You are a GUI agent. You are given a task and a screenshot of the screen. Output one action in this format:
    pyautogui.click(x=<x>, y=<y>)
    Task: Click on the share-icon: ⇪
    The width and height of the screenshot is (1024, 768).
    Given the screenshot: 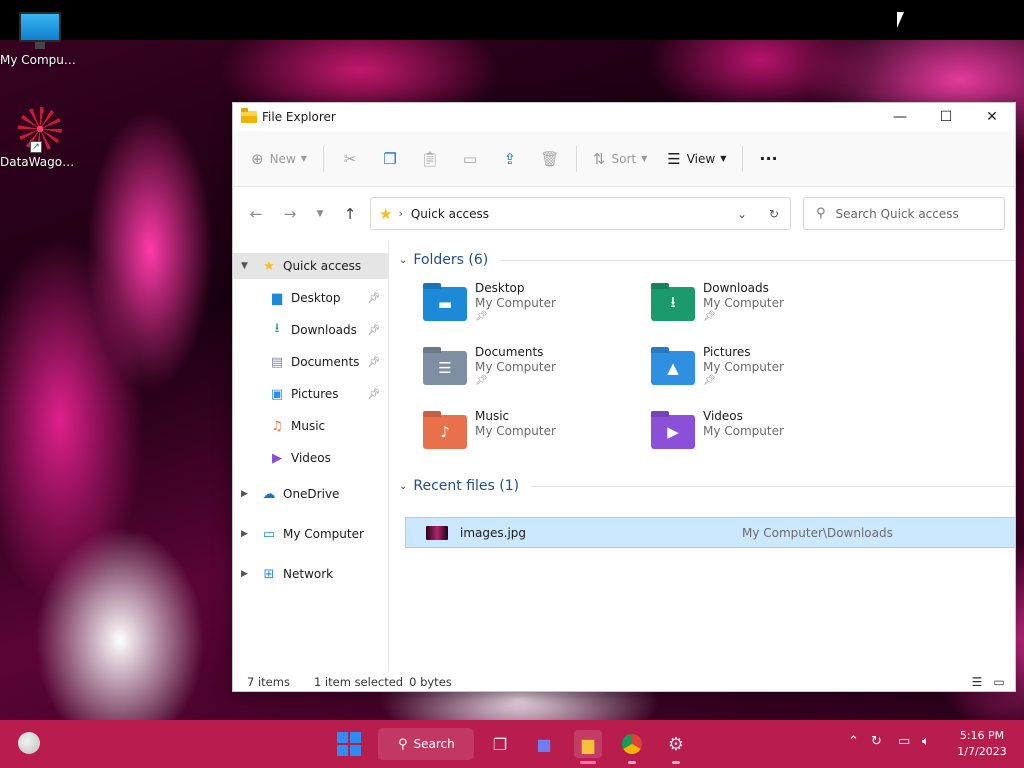 What is the action you would take?
    pyautogui.click(x=510, y=158)
    